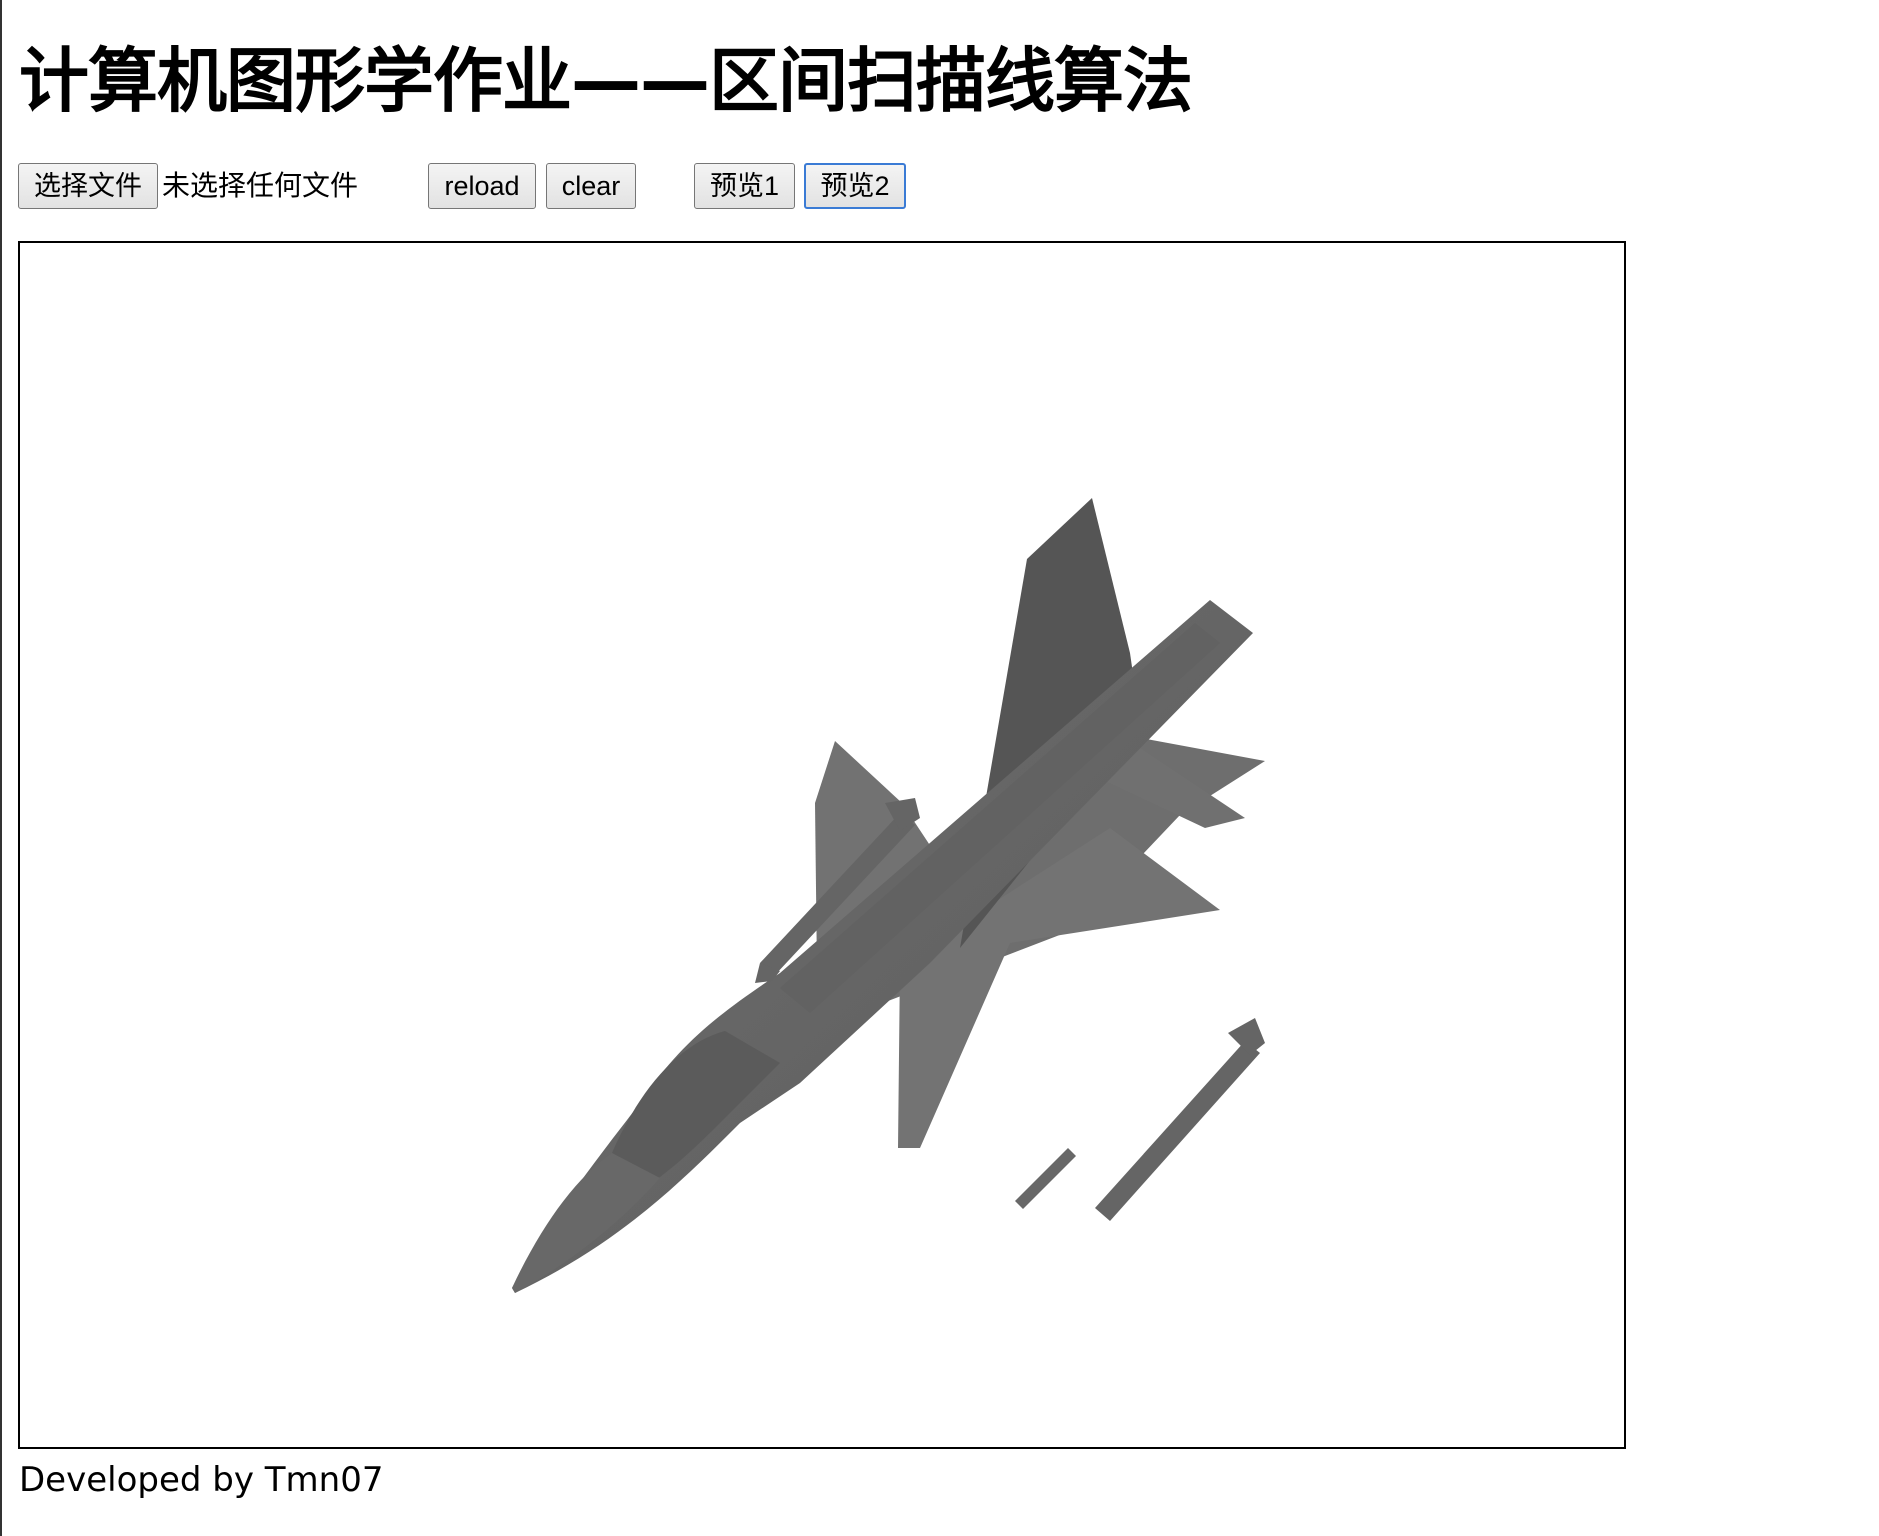  Describe the element at coordinates (855, 186) in the screenshot. I see `preview2-button: 预览2` at that location.